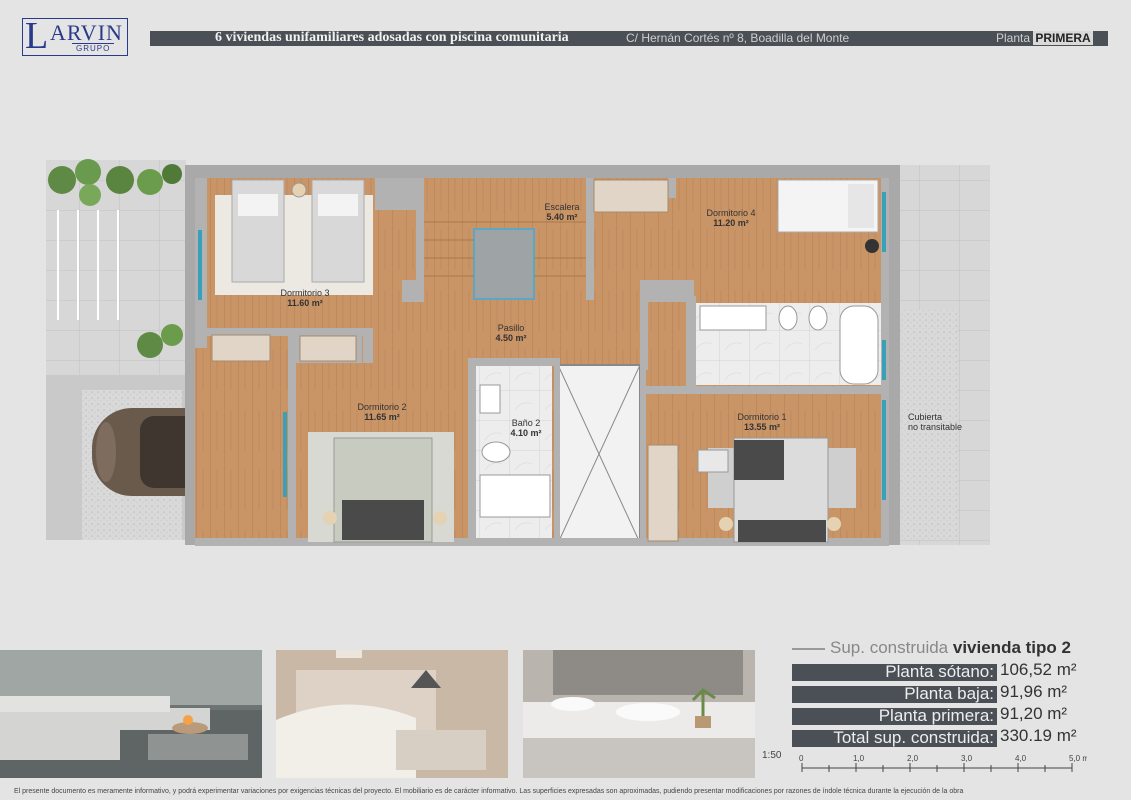 The height and width of the screenshot is (800, 1131). Describe the element at coordinates (562, 212) in the screenshot. I see `room-label-escalera: Escalera 5.40 m²` at that location.